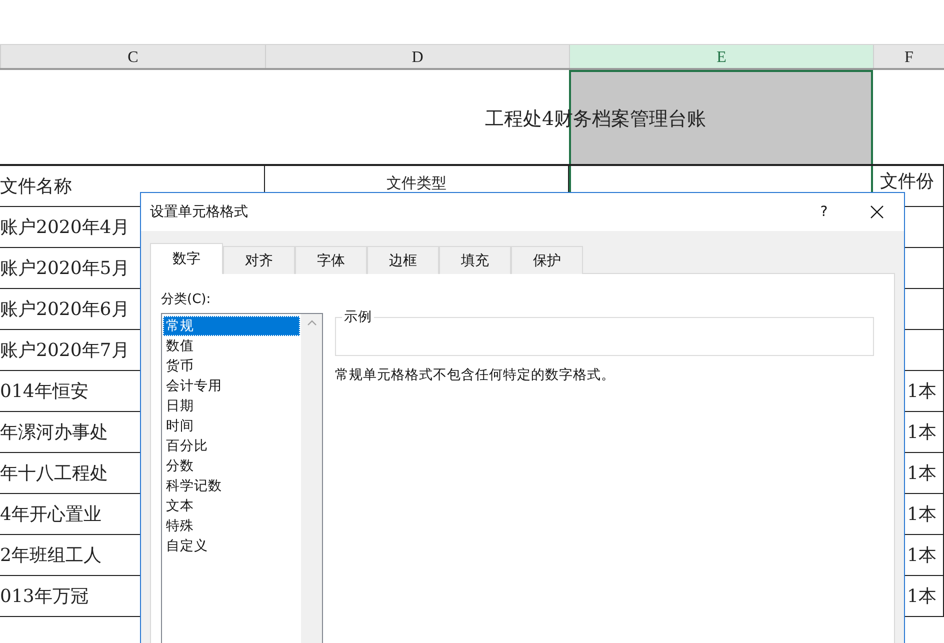  What do you see at coordinates (403, 260) in the screenshot?
I see `tab: 边框` at bounding box center [403, 260].